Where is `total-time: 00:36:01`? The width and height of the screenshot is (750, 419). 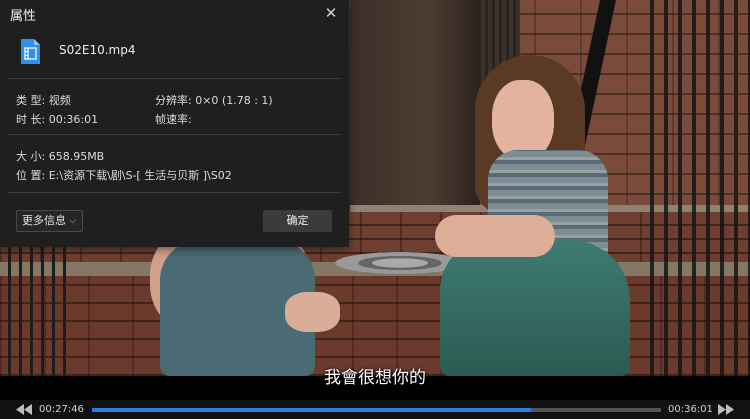
total-time: 00:36:01 is located at coordinates (690, 409).